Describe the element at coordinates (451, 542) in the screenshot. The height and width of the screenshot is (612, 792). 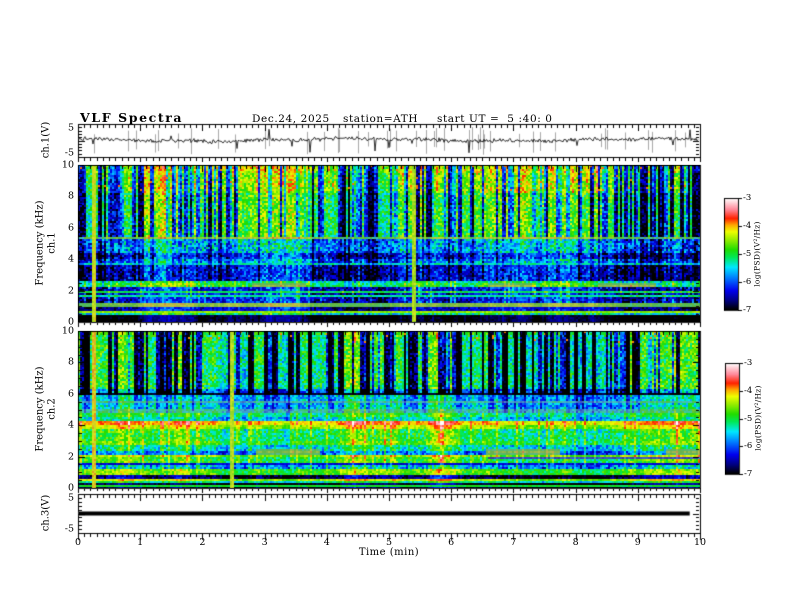
I see `x-tick-label: 6` at that location.